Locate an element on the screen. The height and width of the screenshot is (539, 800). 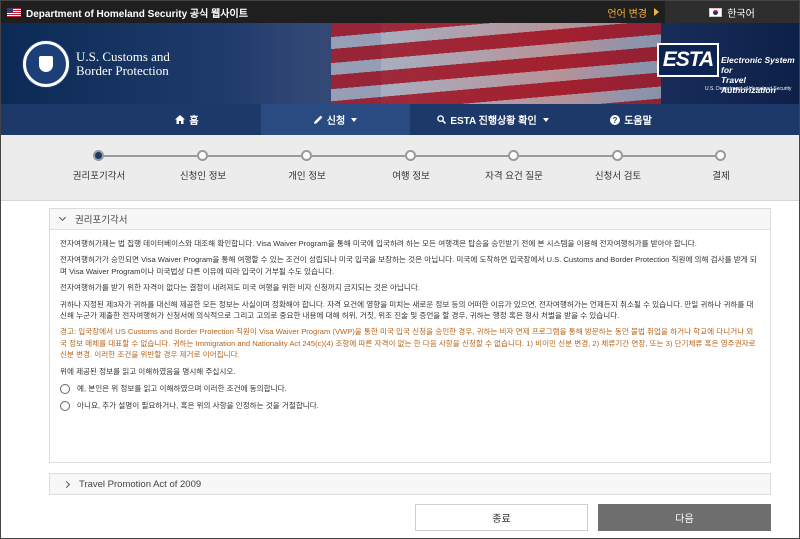
decline-radio is located at coordinates (65, 406).